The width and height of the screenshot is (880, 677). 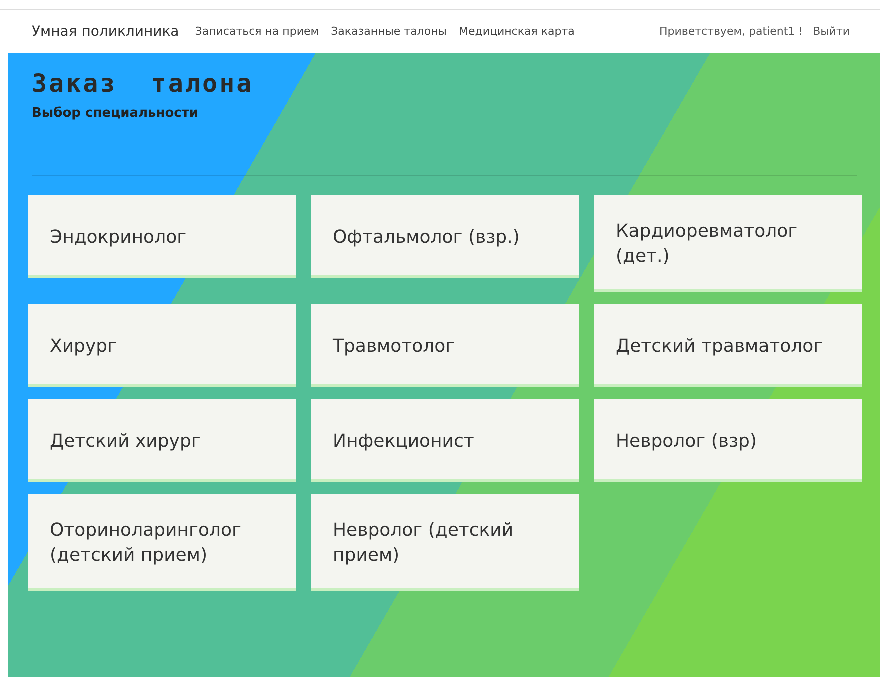 I want to click on specialty-card: Офтальмолог (взр.), so click(x=445, y=235).